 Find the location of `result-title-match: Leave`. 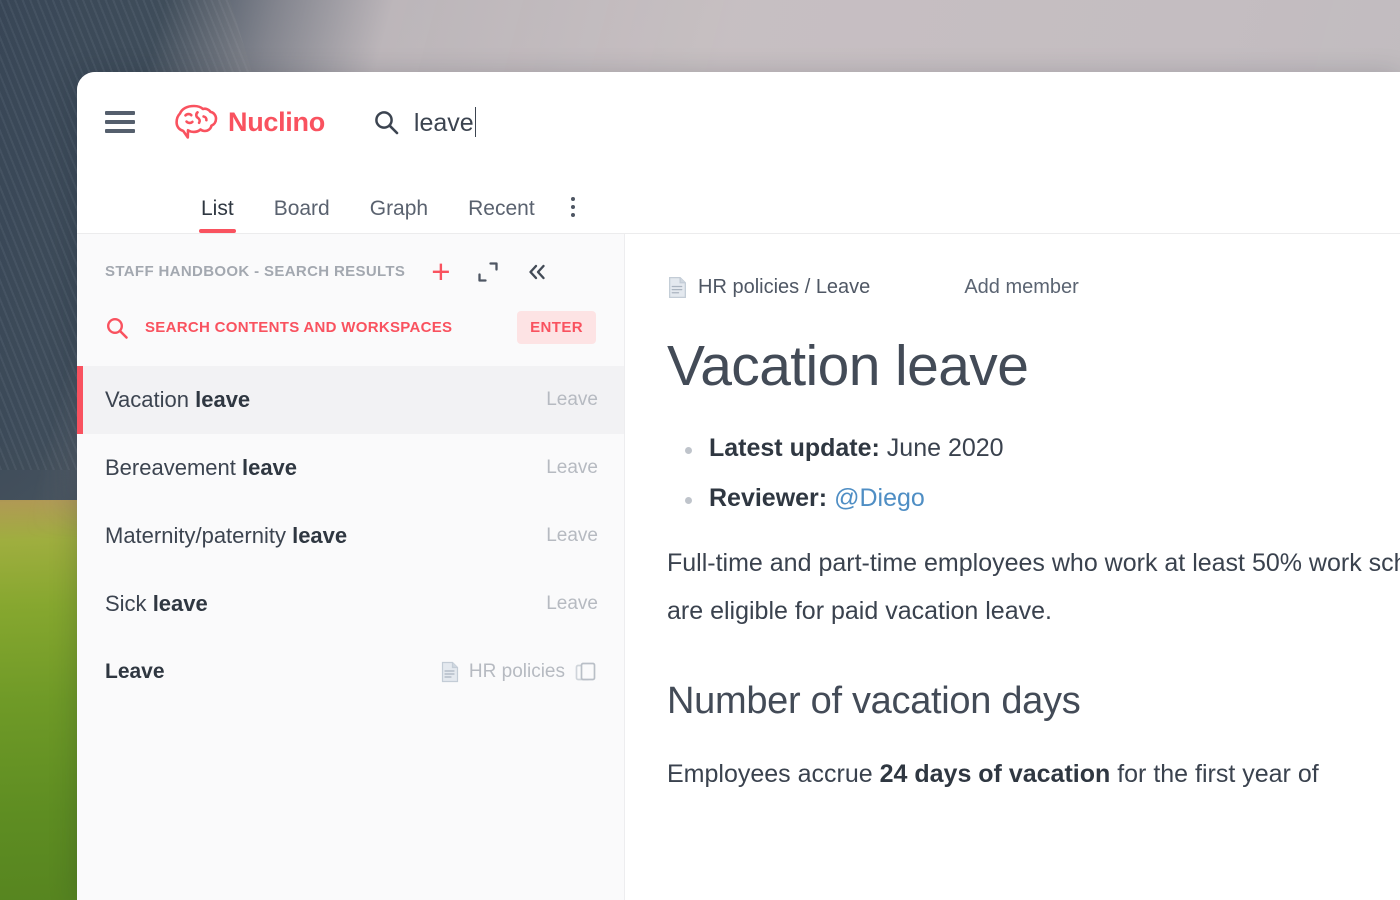

result-title-match: Leave is located at coordinates (135, 672).